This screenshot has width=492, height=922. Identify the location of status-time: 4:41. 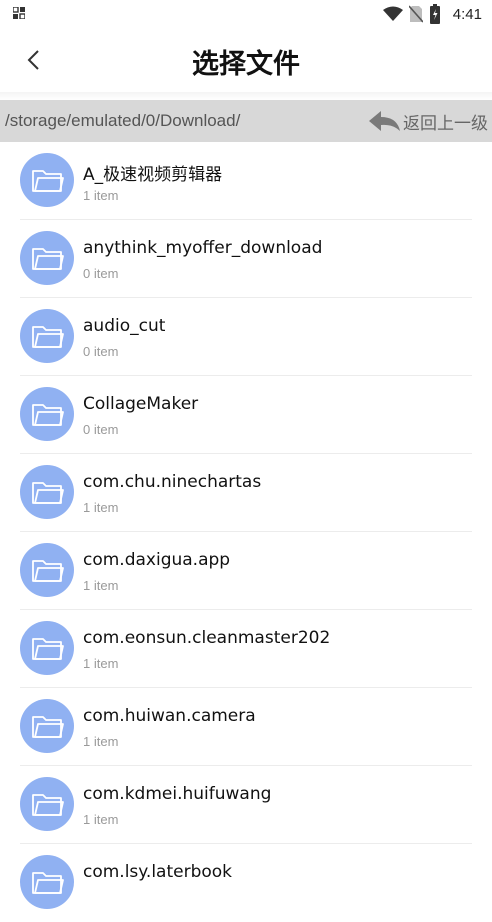
(467, 14).